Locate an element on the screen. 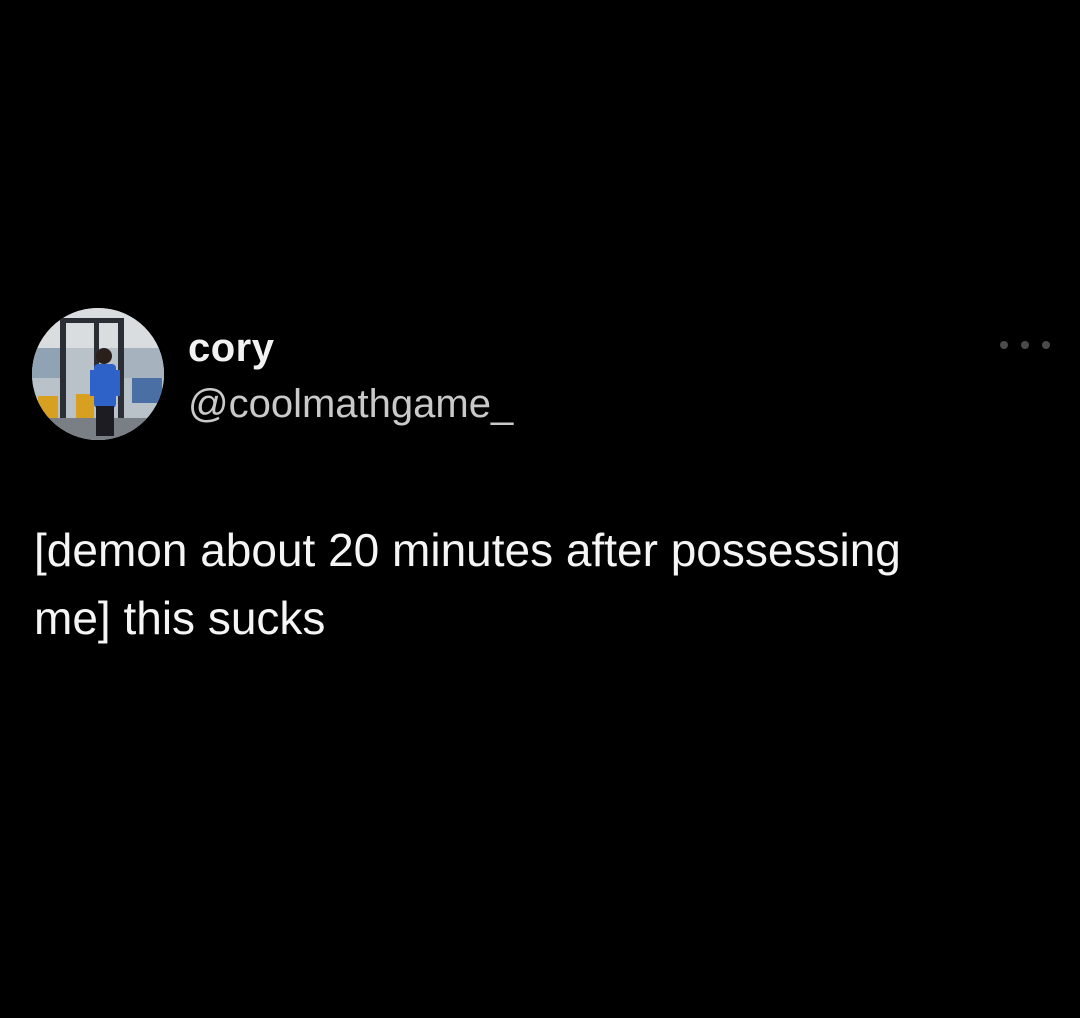  avatar-photo is located at coordinates (98, 374).